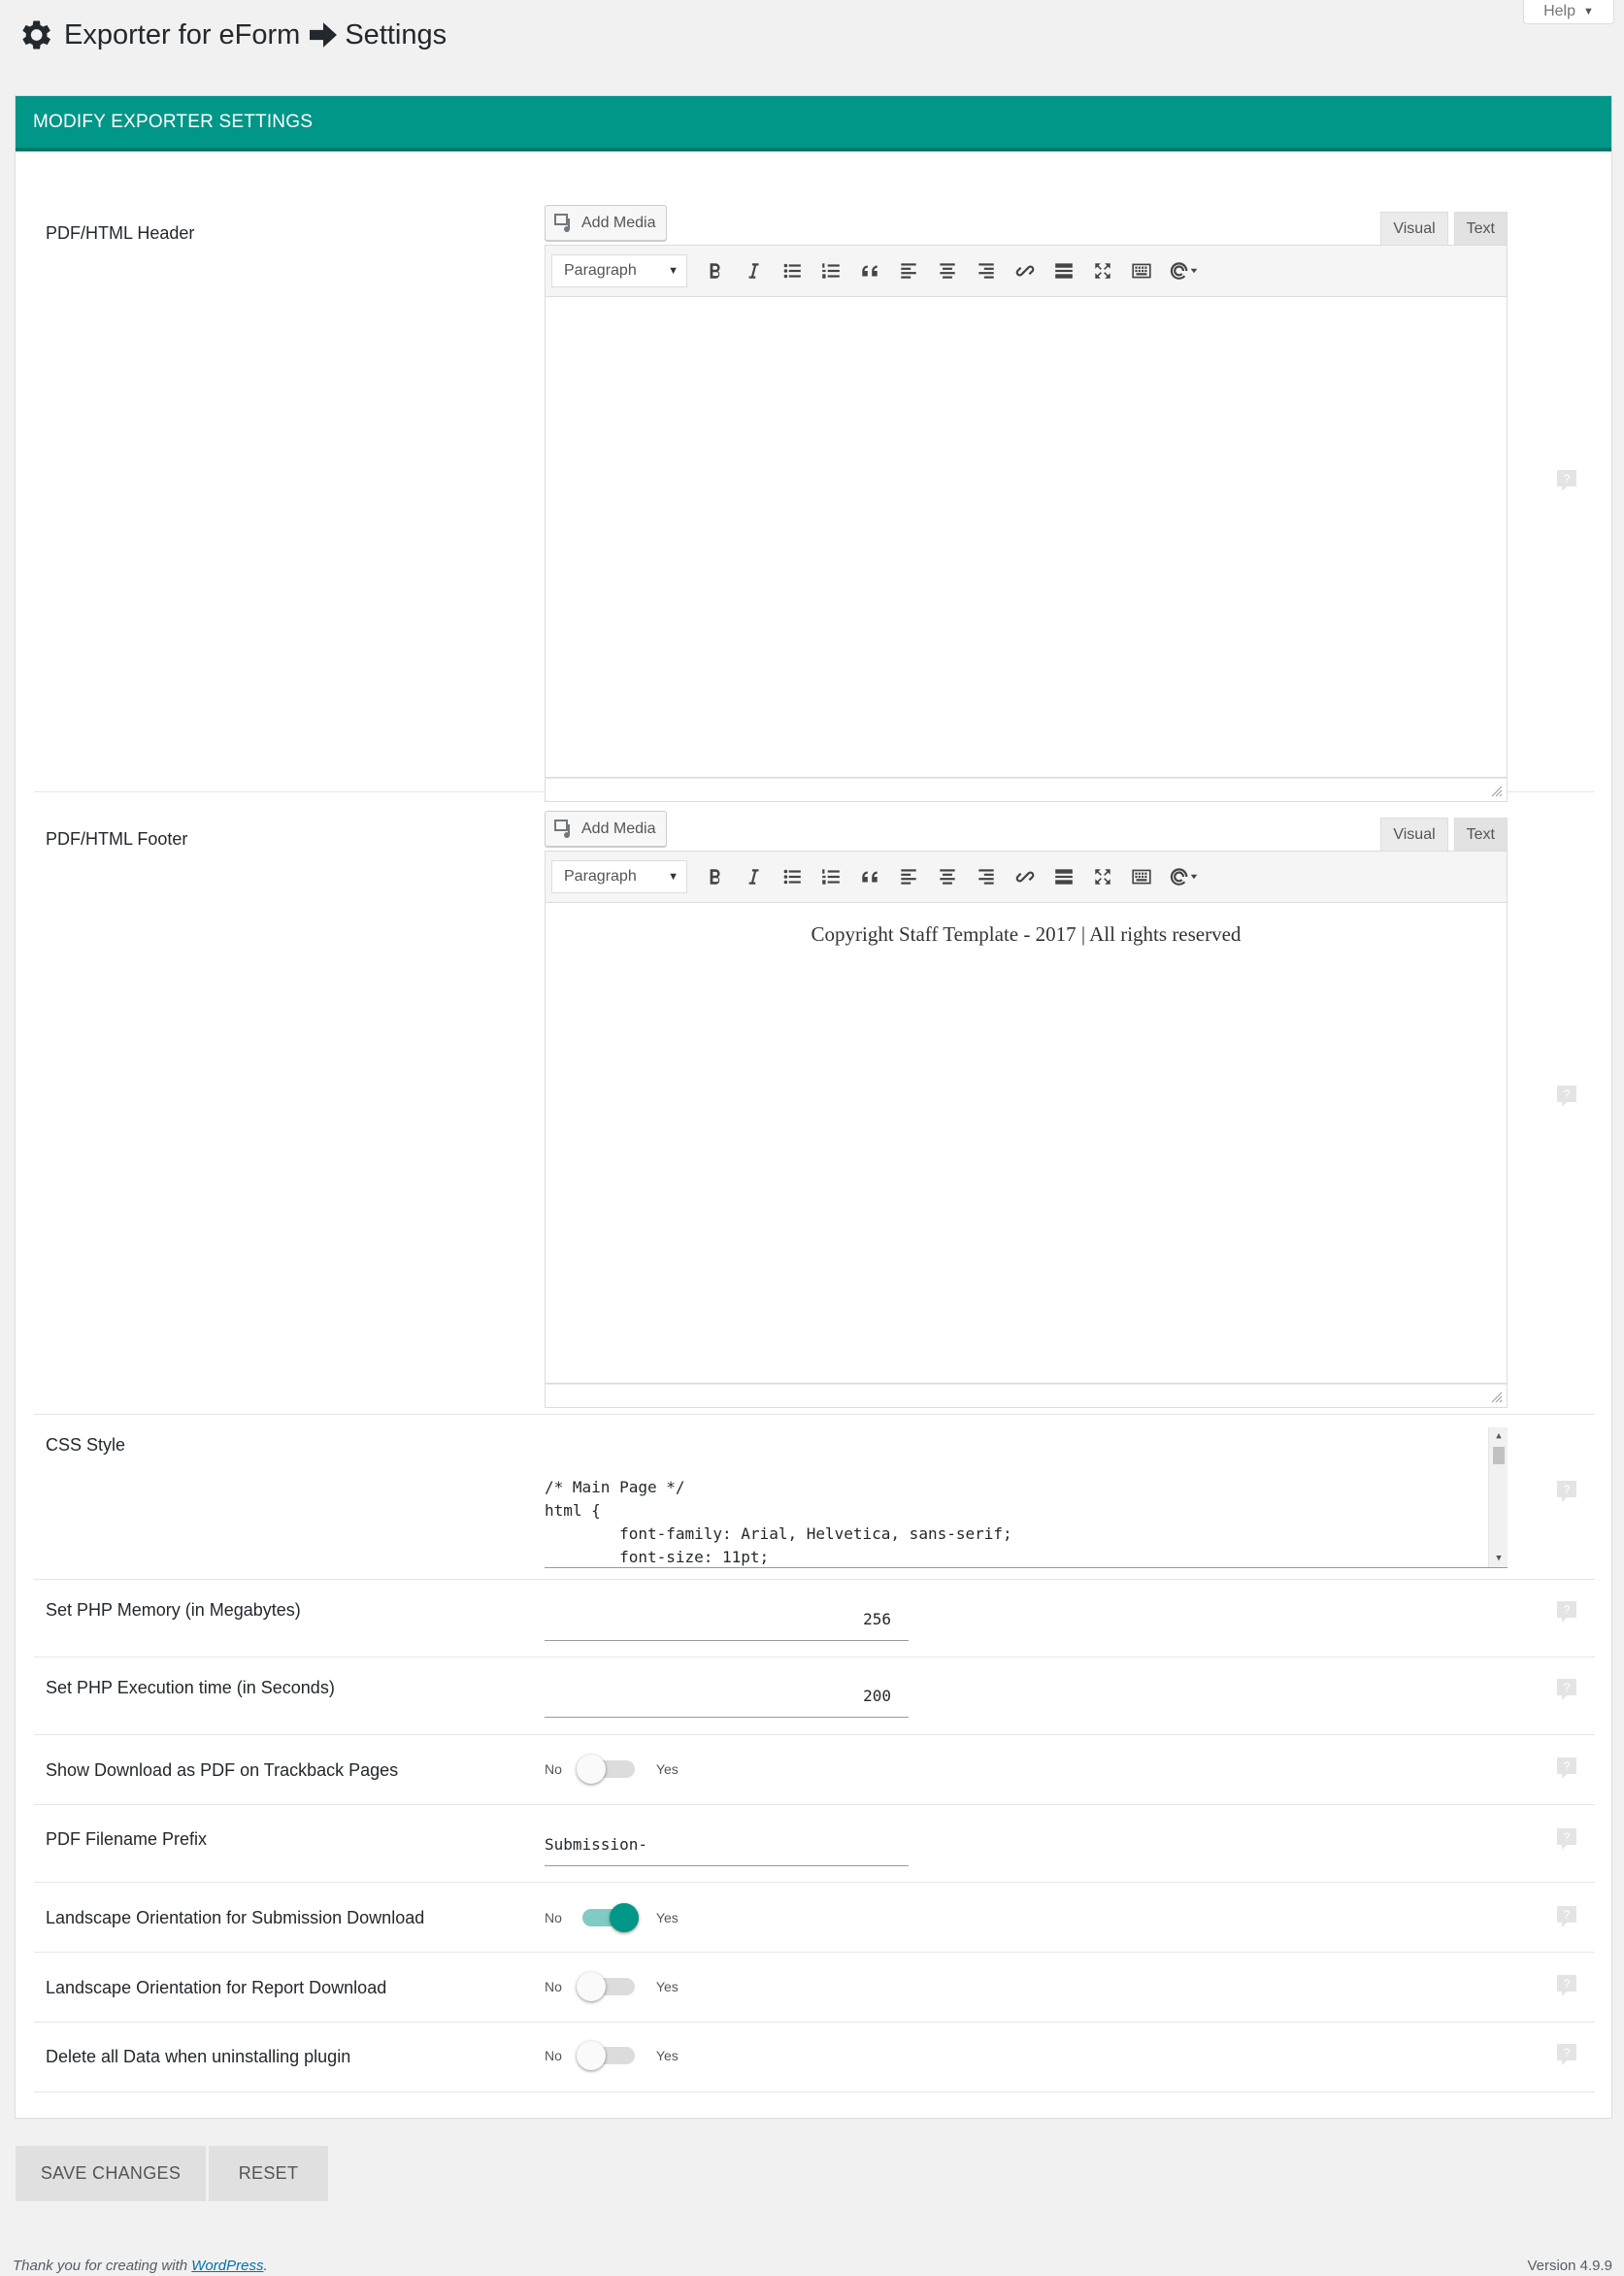  I want to click on help-tab-label: Help, so click(1559, 11).